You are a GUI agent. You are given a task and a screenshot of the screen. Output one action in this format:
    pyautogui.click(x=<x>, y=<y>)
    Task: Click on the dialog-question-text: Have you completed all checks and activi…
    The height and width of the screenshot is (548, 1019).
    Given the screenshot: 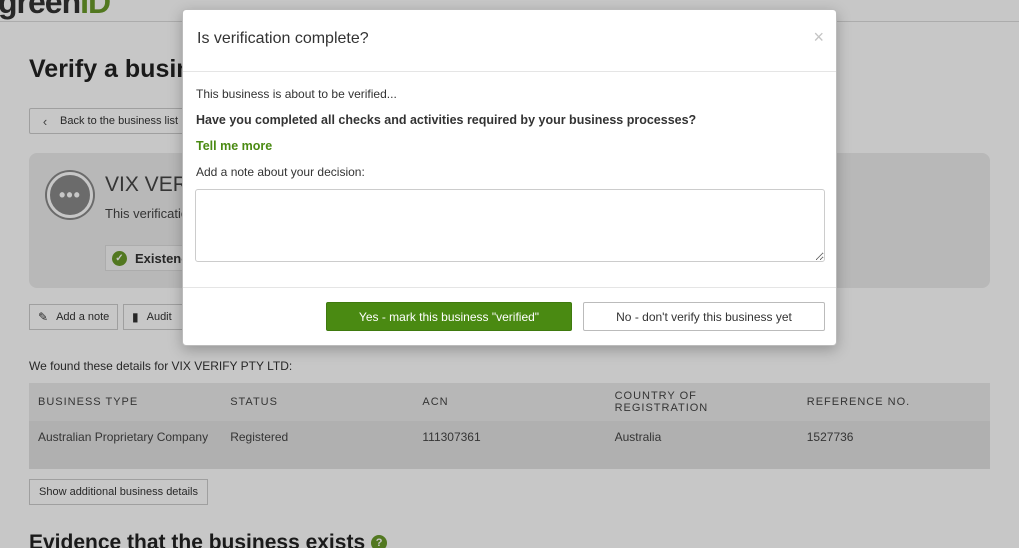 What is the action you would take?
    pyautogui.click(x=446, y=120)
    